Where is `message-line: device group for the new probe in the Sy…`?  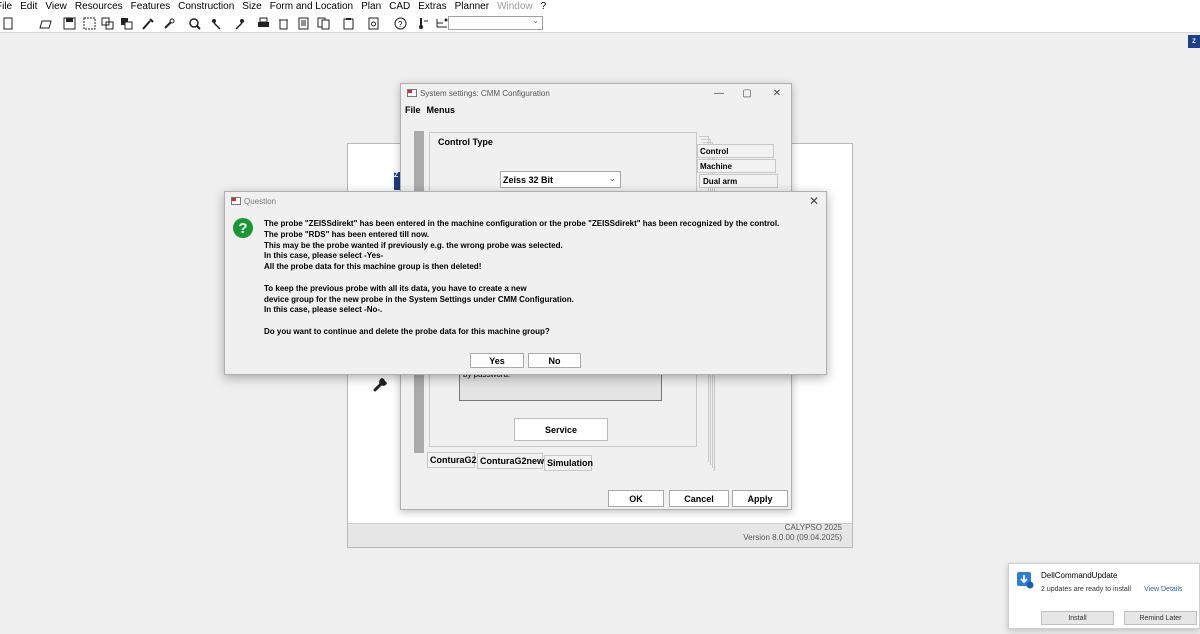
message-line: device group for the new probe in the Sy… is located at coordinates (419, 299).